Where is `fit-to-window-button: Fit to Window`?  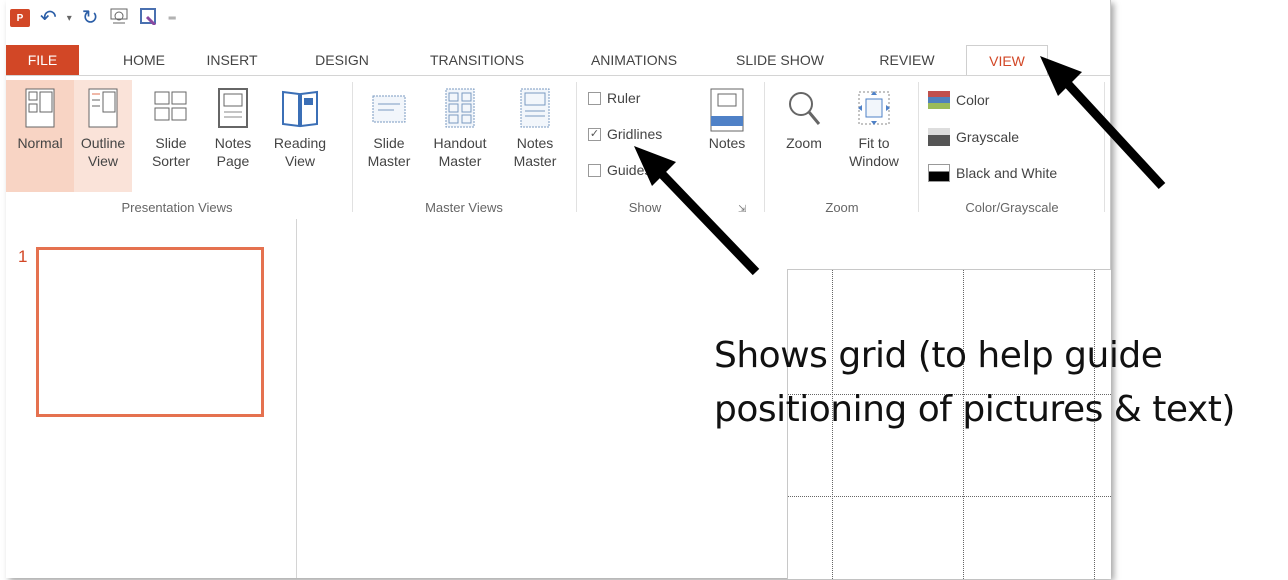 fit-to-window-button: Fit to Window is located at coordinates (874, 136).